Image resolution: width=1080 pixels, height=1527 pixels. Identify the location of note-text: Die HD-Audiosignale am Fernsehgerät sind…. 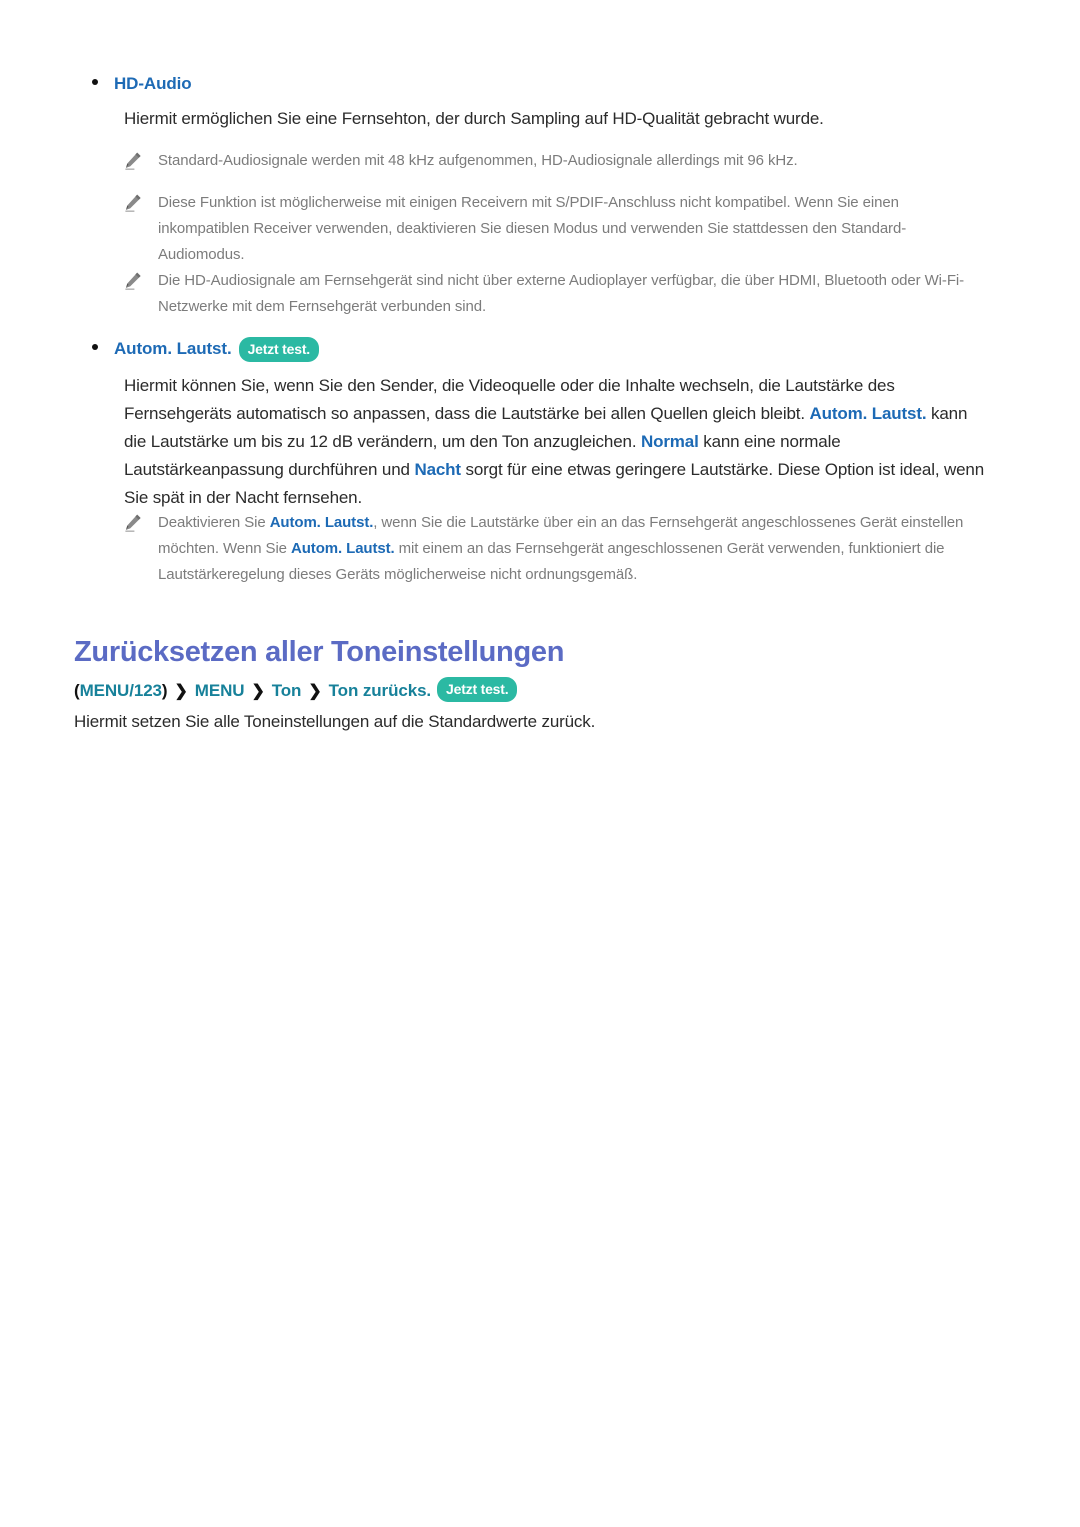
(561, 293).